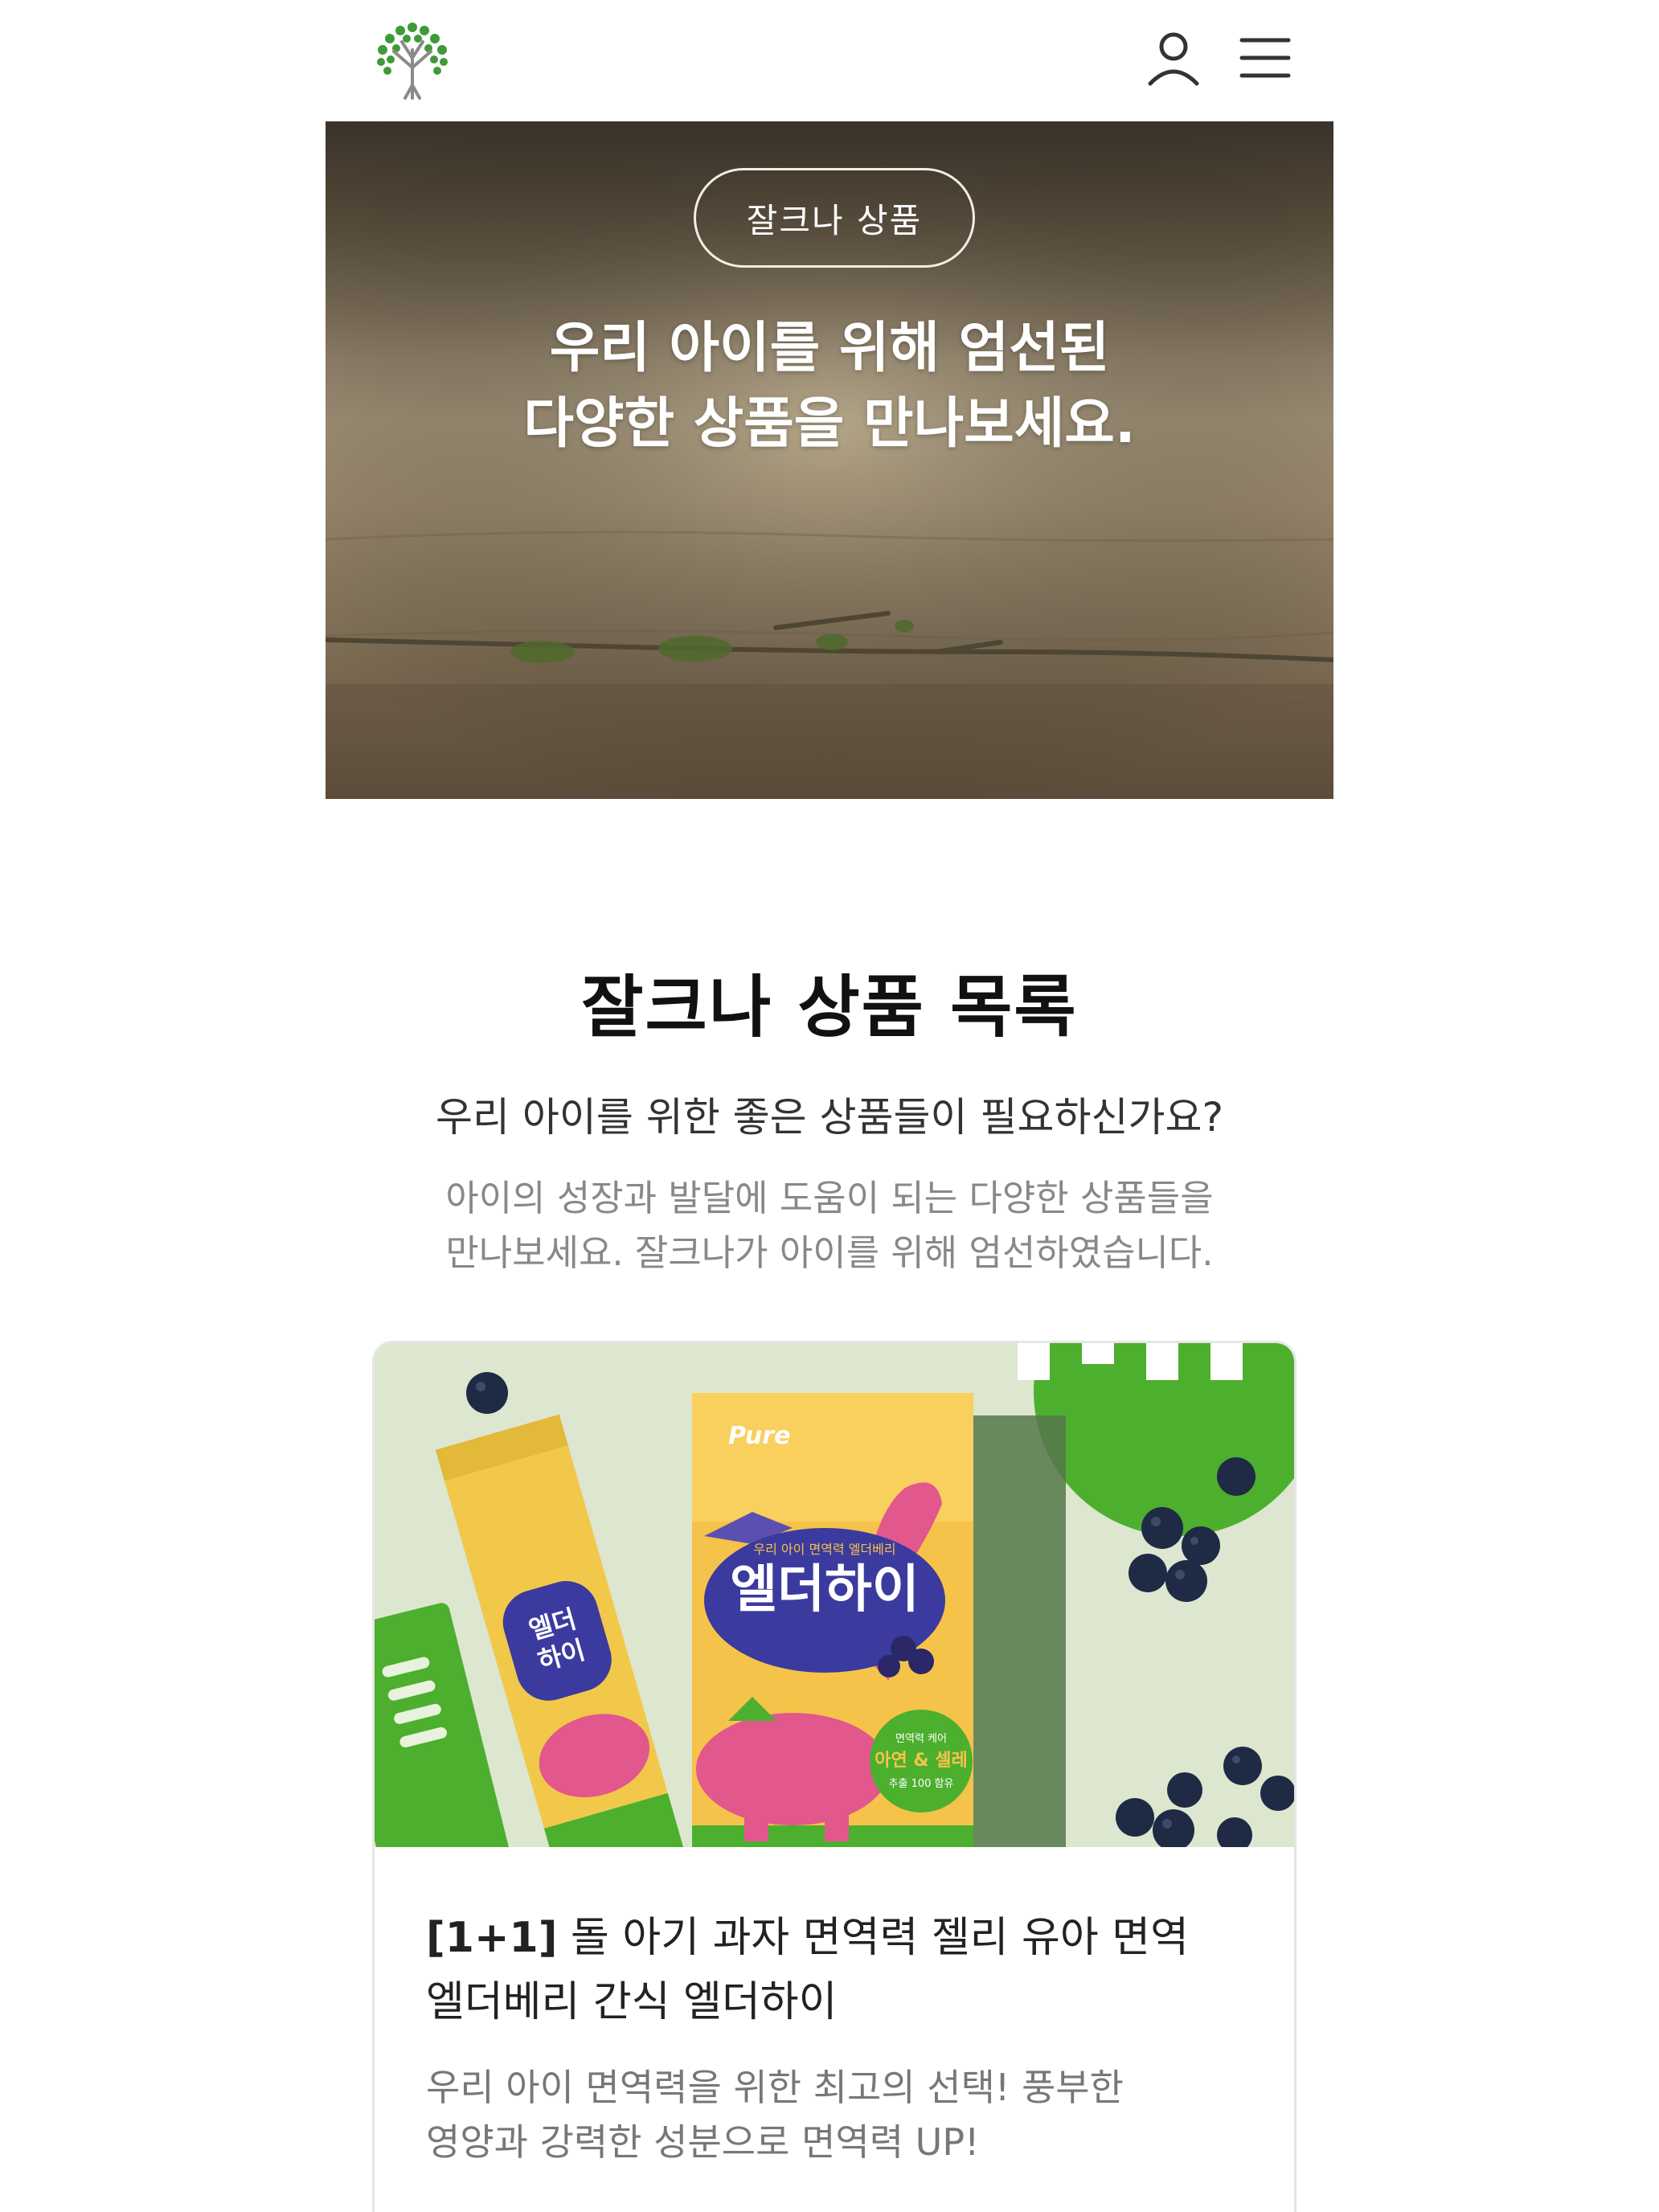 The image size is (1659, 2212). I want to click on box-badge-main: 아연 & 셀레, so click(921, 1761).